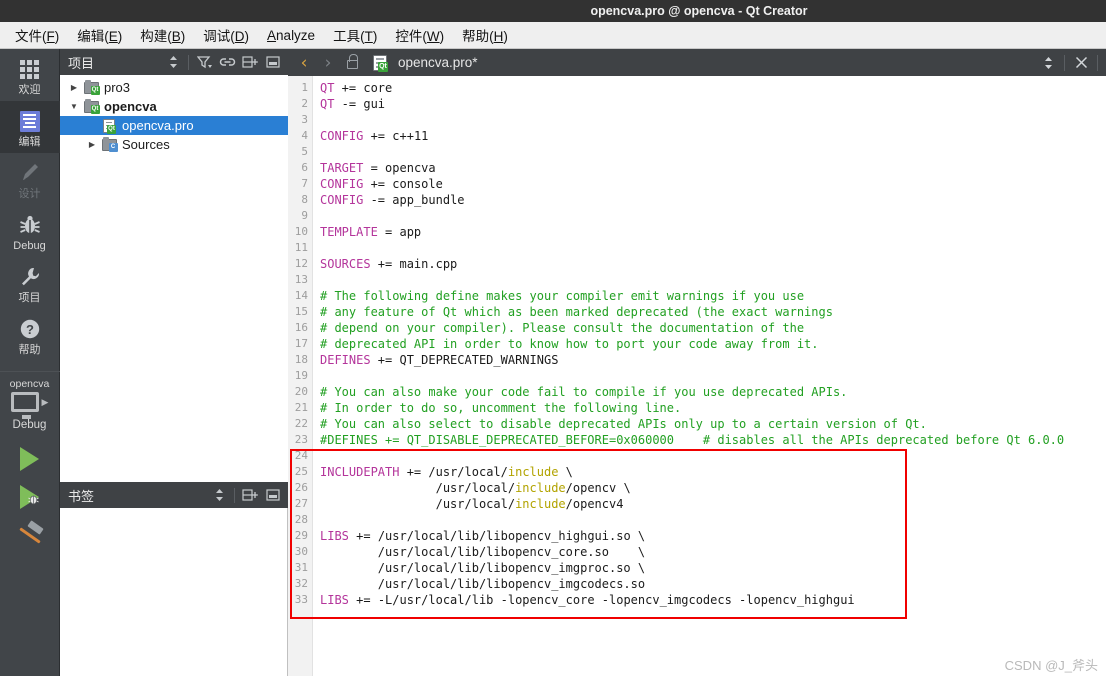 This screenshot has height=676, width=1106. I want to click on tree-item-pro3: ▶ Qt pro3, so click(174, 87).